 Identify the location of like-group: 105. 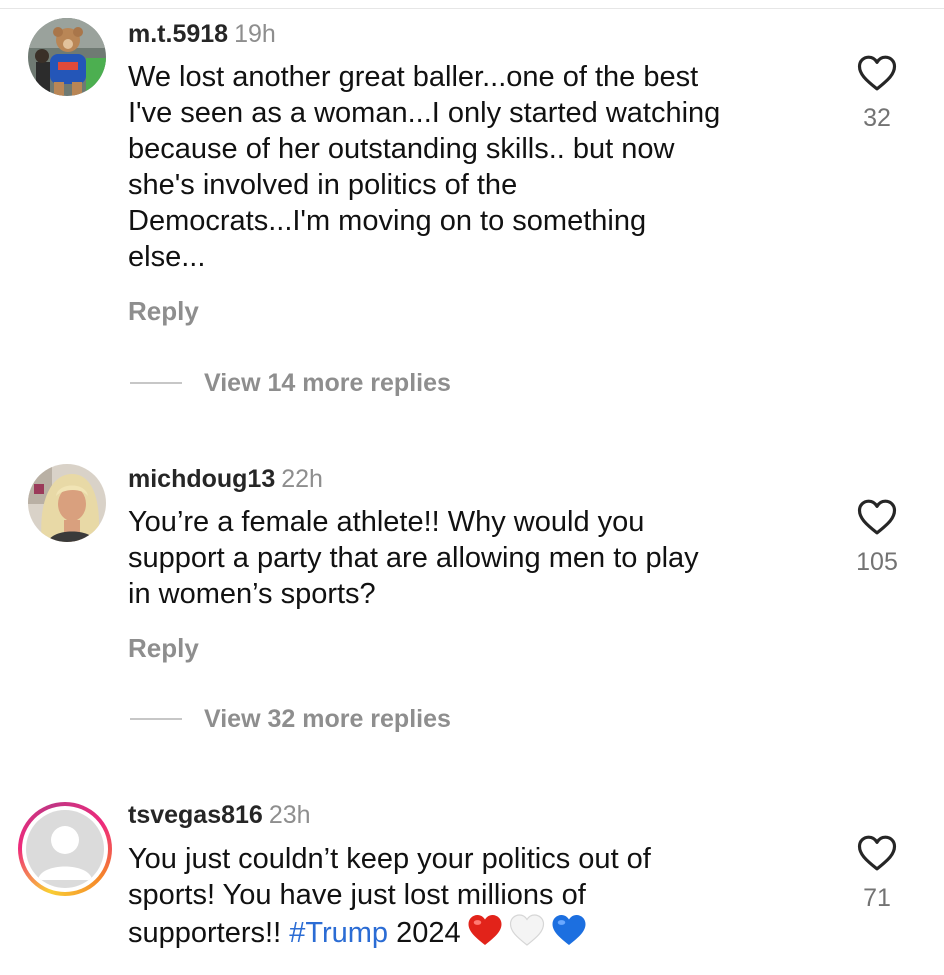
(877, 537).